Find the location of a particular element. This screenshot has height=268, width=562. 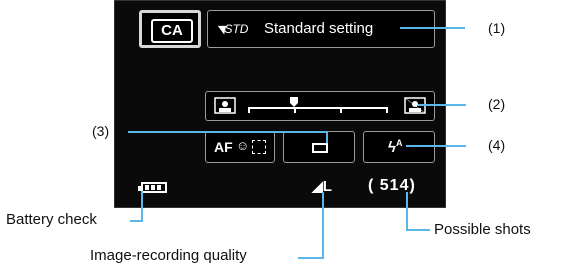

quality-label: L is located at coordinates (327, 186).